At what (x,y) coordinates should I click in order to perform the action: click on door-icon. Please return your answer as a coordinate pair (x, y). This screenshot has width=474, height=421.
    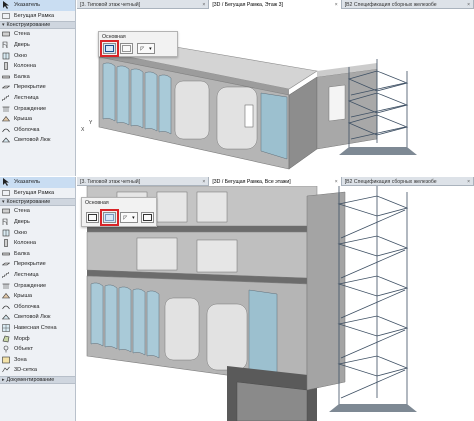
    Looking at the image, I should click on (6, 222).